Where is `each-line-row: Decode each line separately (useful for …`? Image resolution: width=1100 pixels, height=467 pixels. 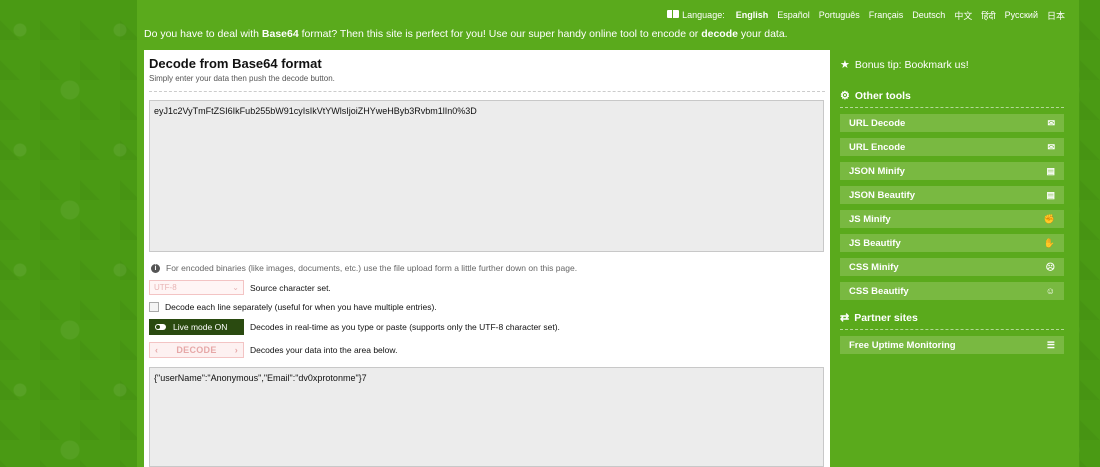
each-line-row: Decode each line separately (useful for … is located at coordinates (487, 307).